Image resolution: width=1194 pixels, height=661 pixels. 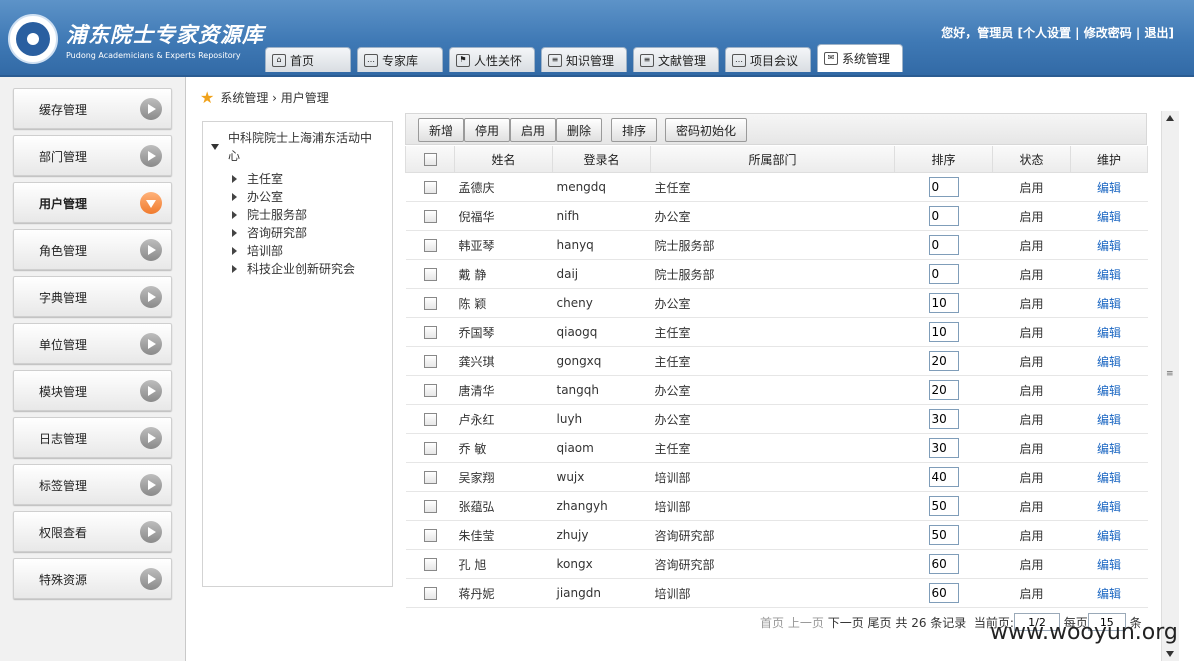 I want to click on column-header-status: 状态, so click(x=1031, y=159).